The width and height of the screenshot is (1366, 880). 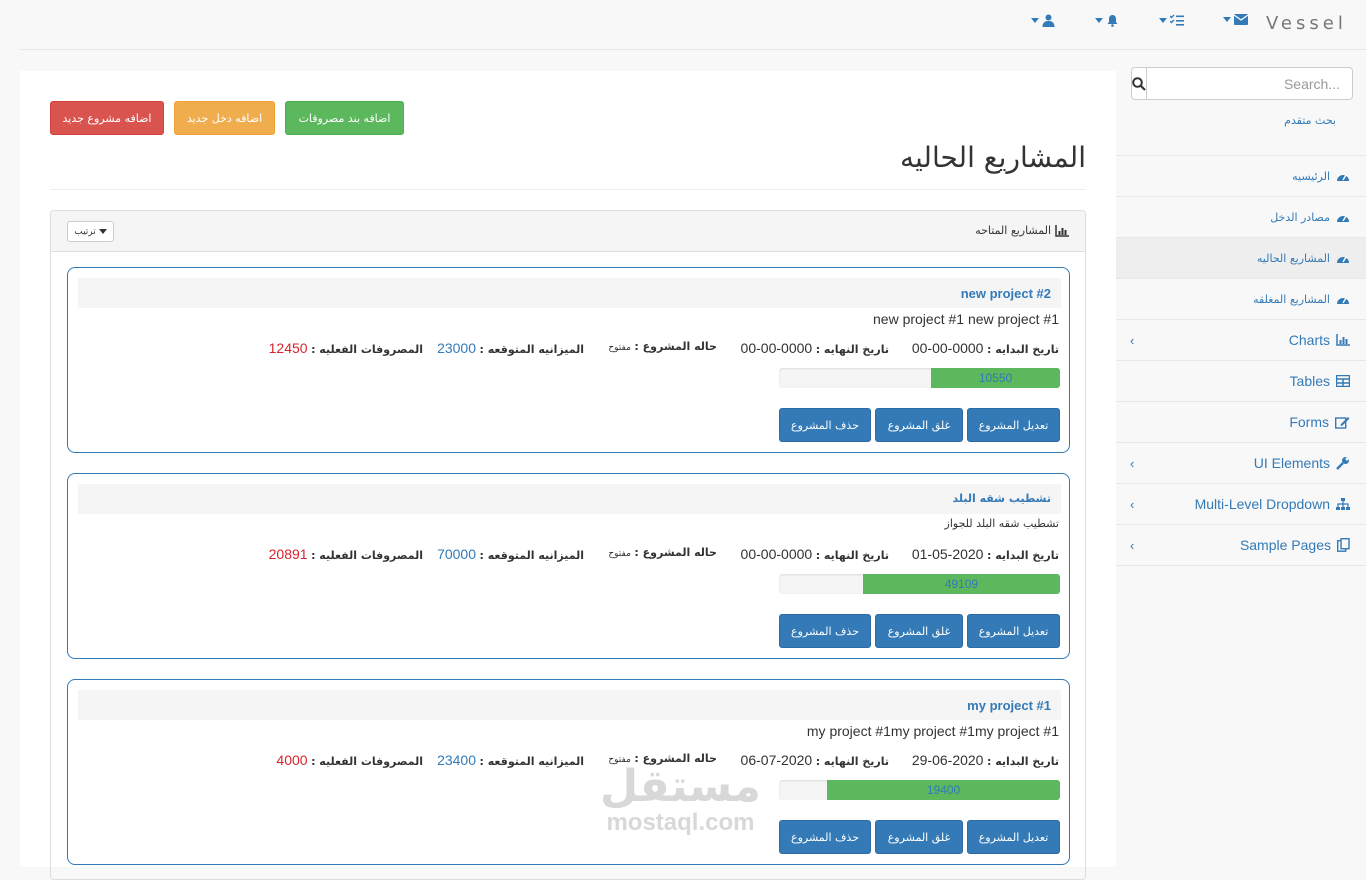 I want to click on sidebar-item-label: UI Elements, so click(x=1291, y=463).